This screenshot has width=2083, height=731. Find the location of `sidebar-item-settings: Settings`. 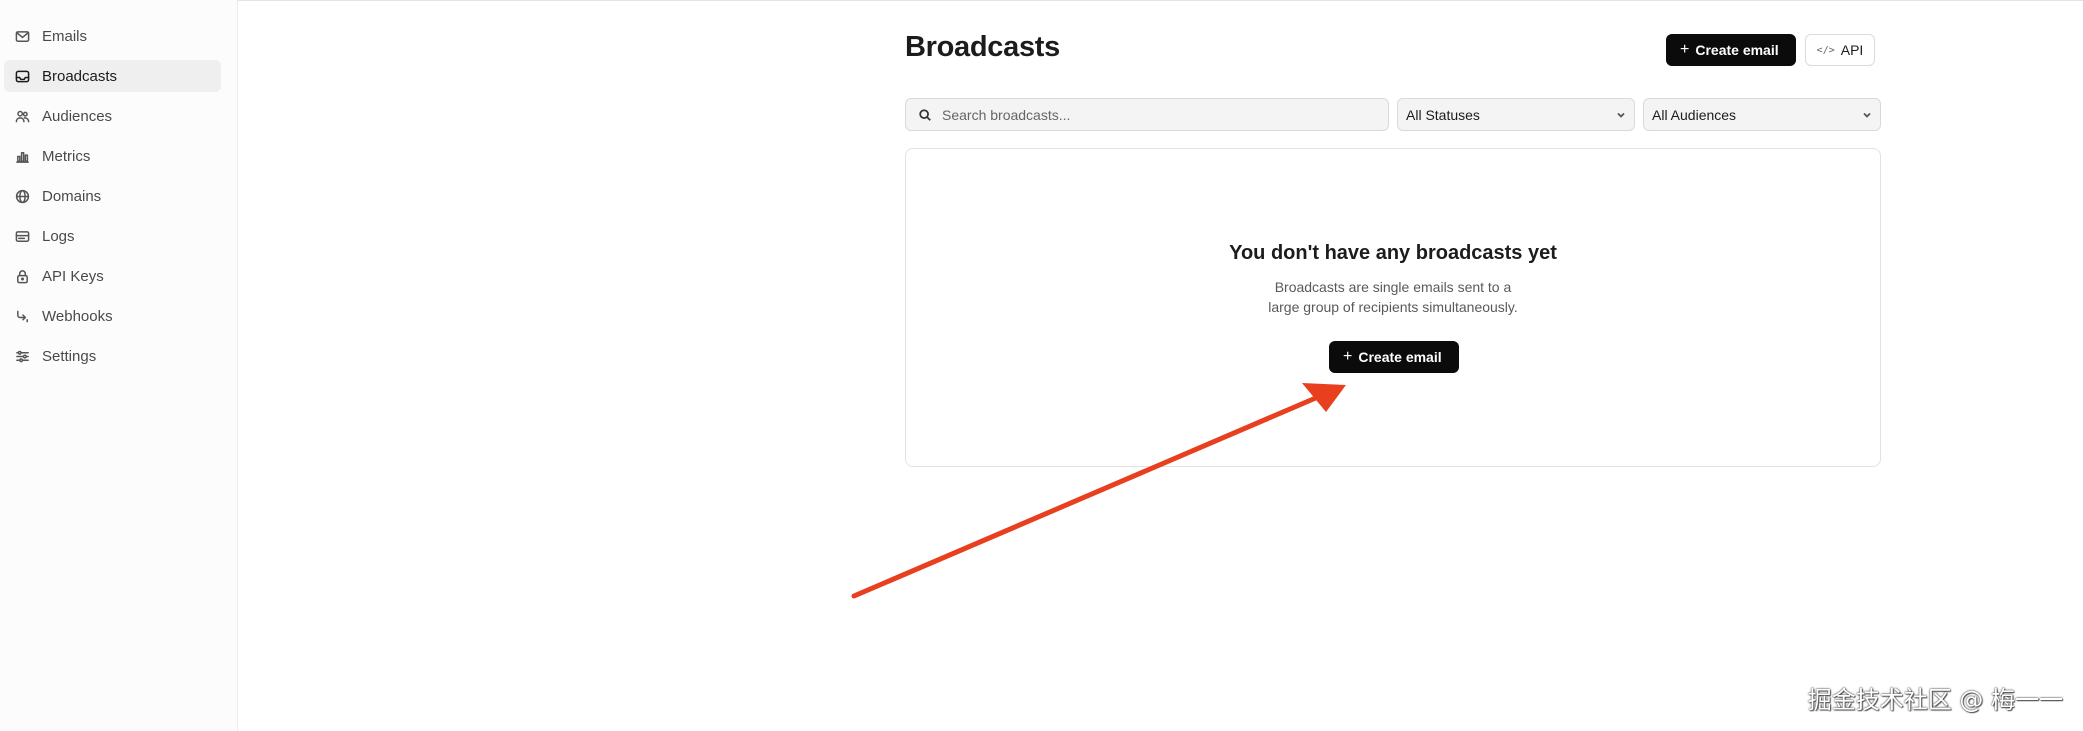

sidebar-item-settings: Settings is located at coordinates (112, 356).